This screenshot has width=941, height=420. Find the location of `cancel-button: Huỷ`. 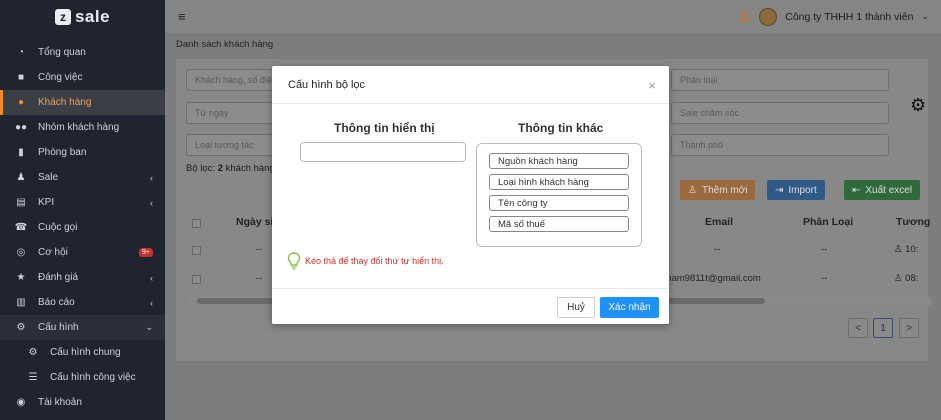

cancel-button: Huỷ is located at coordinates (576, 307).